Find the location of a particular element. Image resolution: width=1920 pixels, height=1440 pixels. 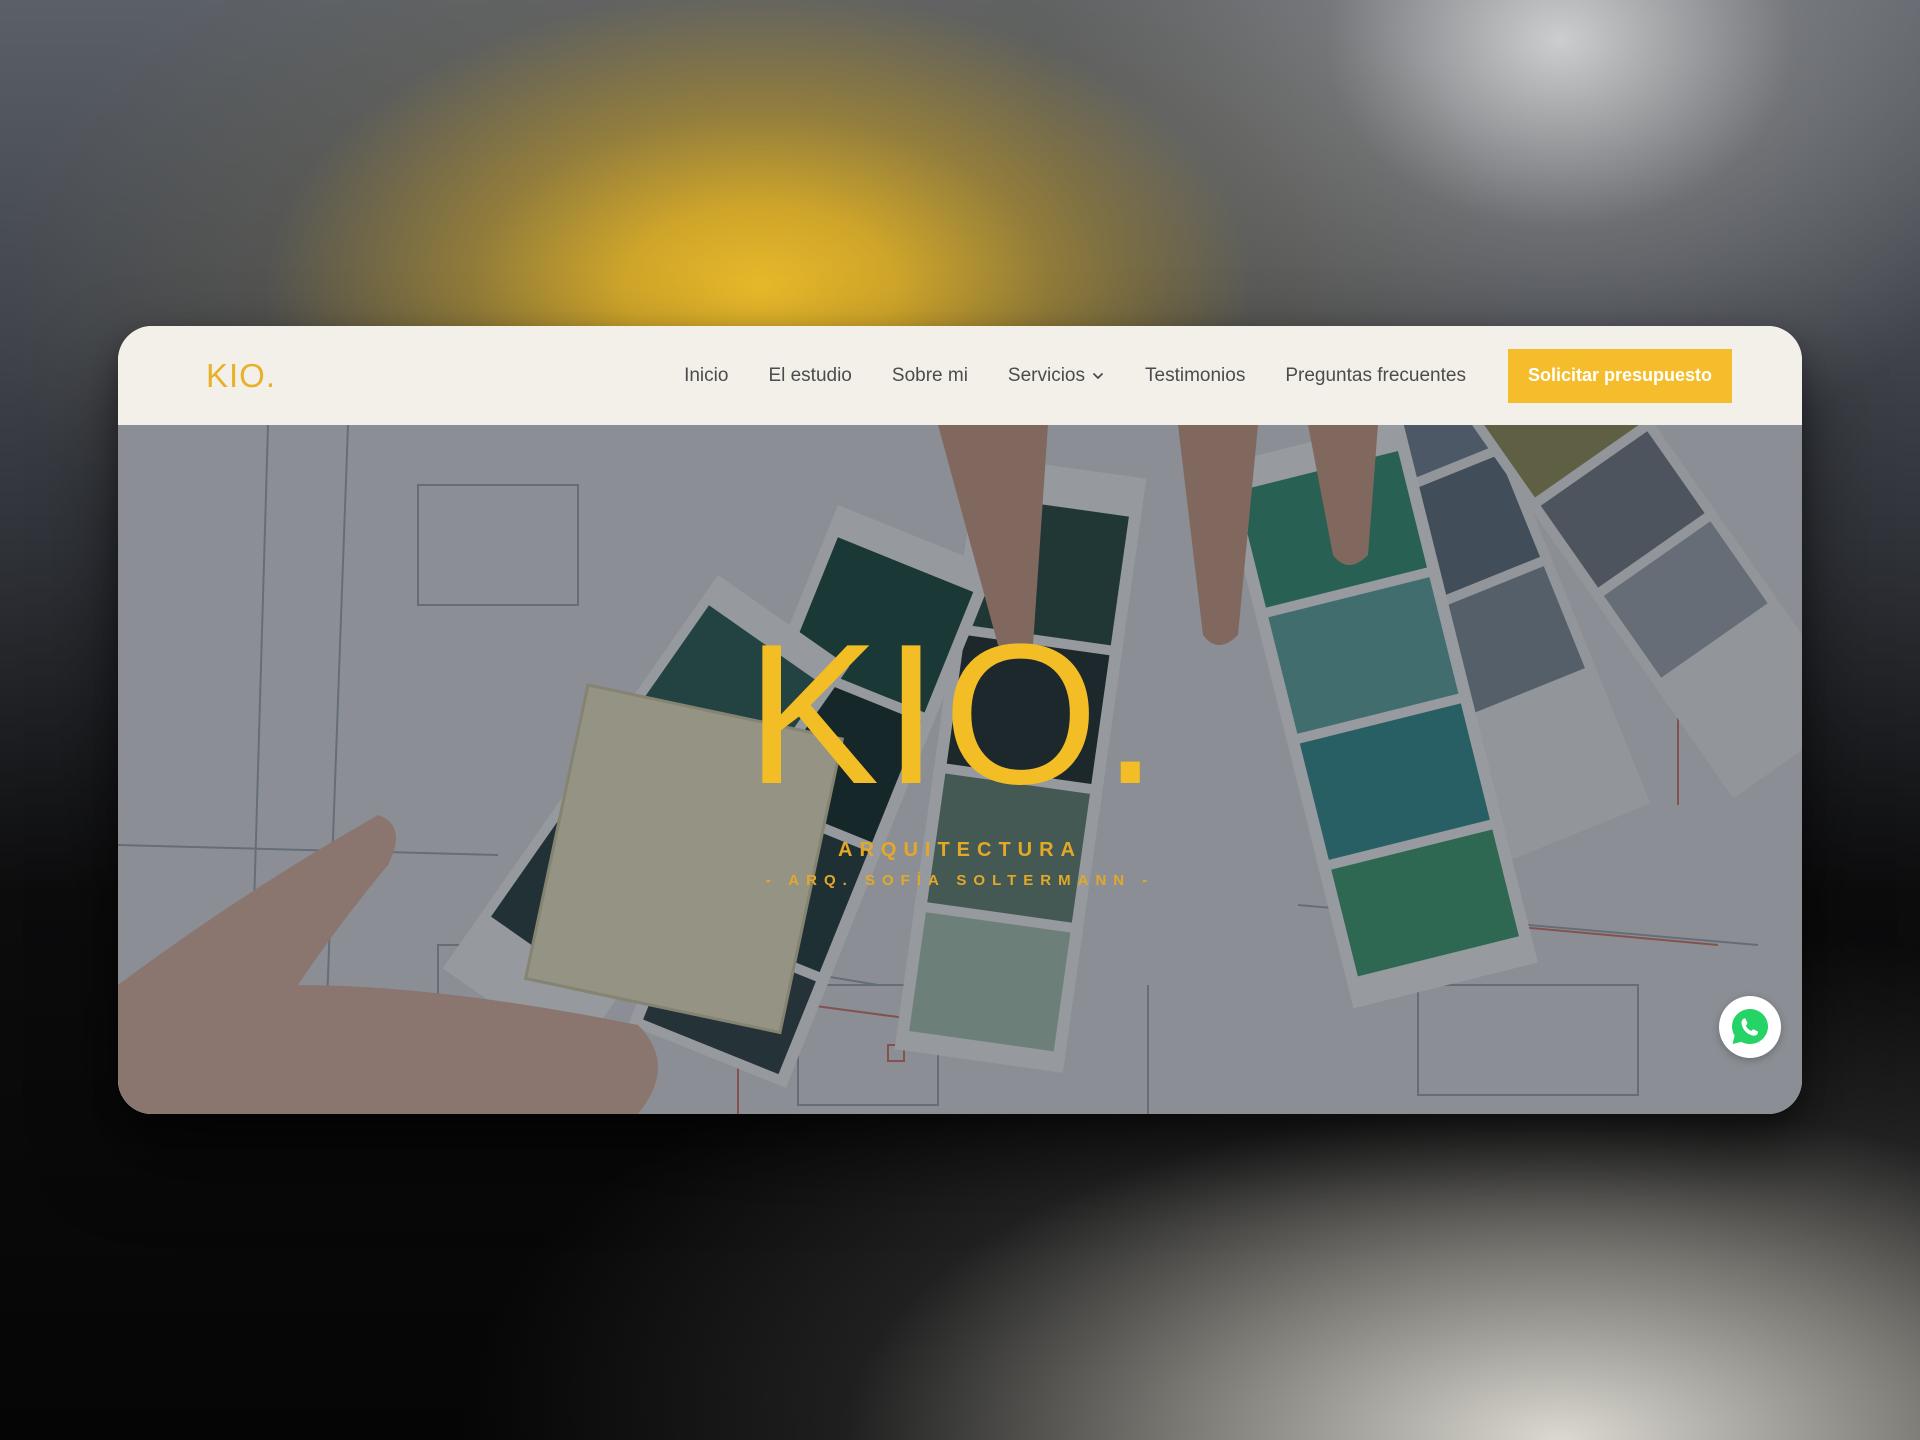

hero-subtitle: ARQUITECTURA is located at coordinates (960, 850).